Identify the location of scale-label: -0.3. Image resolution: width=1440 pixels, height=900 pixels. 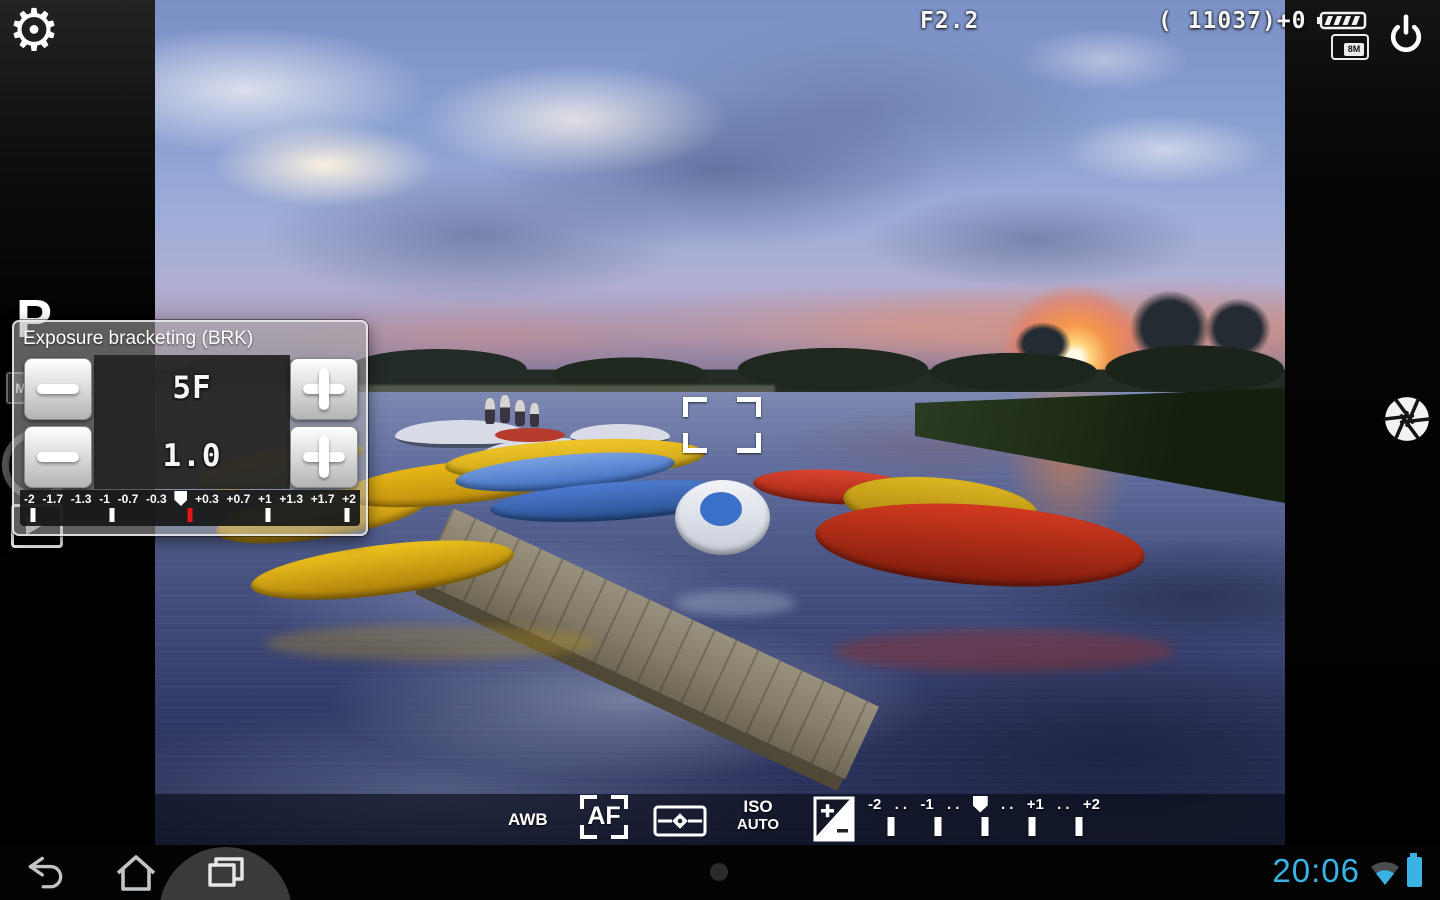
(156, 498).